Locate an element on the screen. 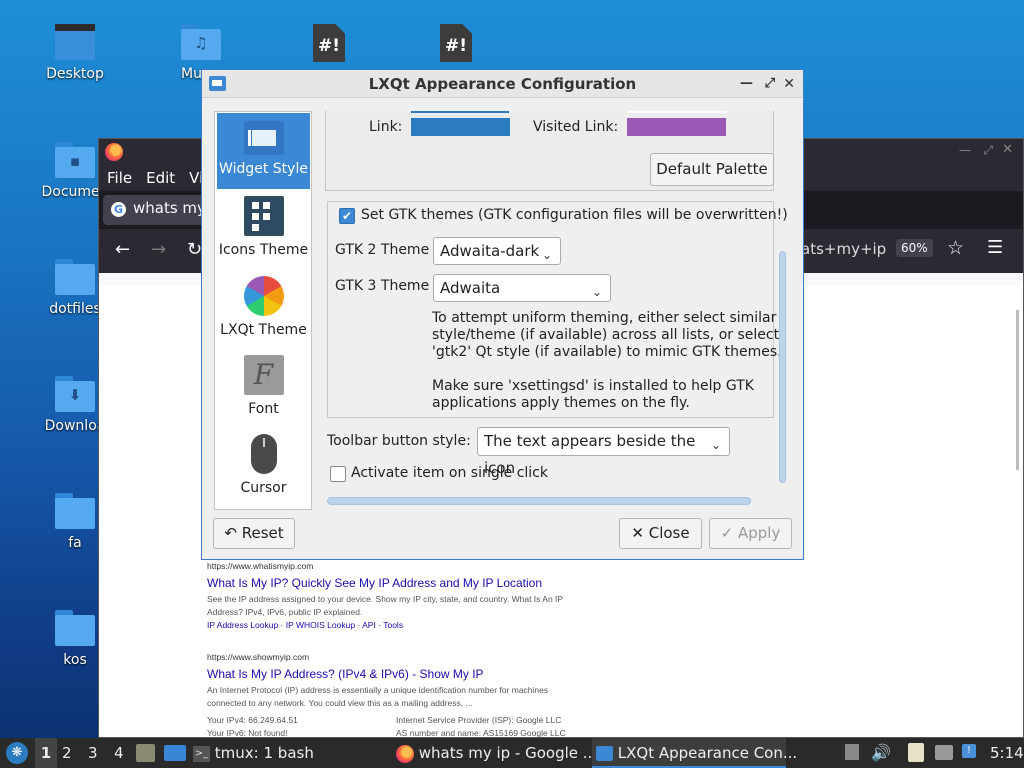 Image resolution: width=1024 pixels, height=768 pixels. sidebar-item-label: Cursor is located at coordinates (263, 488).